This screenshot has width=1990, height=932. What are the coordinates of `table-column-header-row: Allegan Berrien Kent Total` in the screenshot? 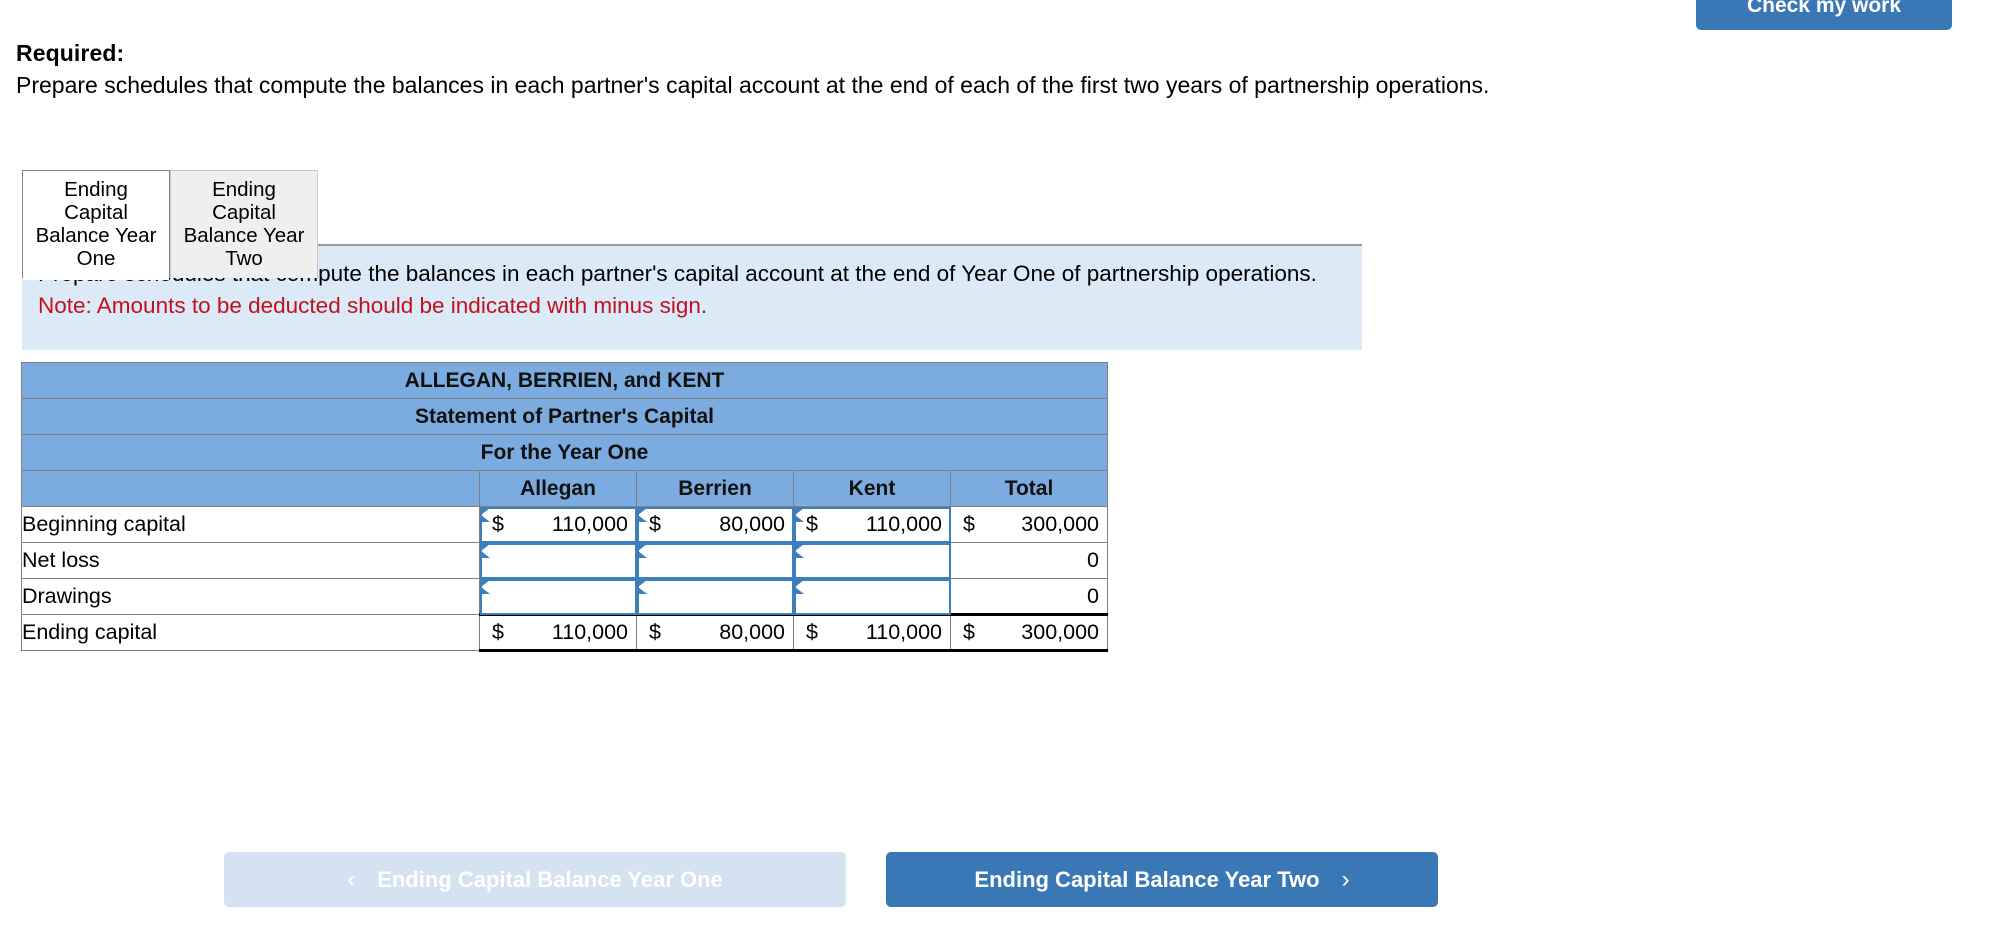 It's located at (564, 488).